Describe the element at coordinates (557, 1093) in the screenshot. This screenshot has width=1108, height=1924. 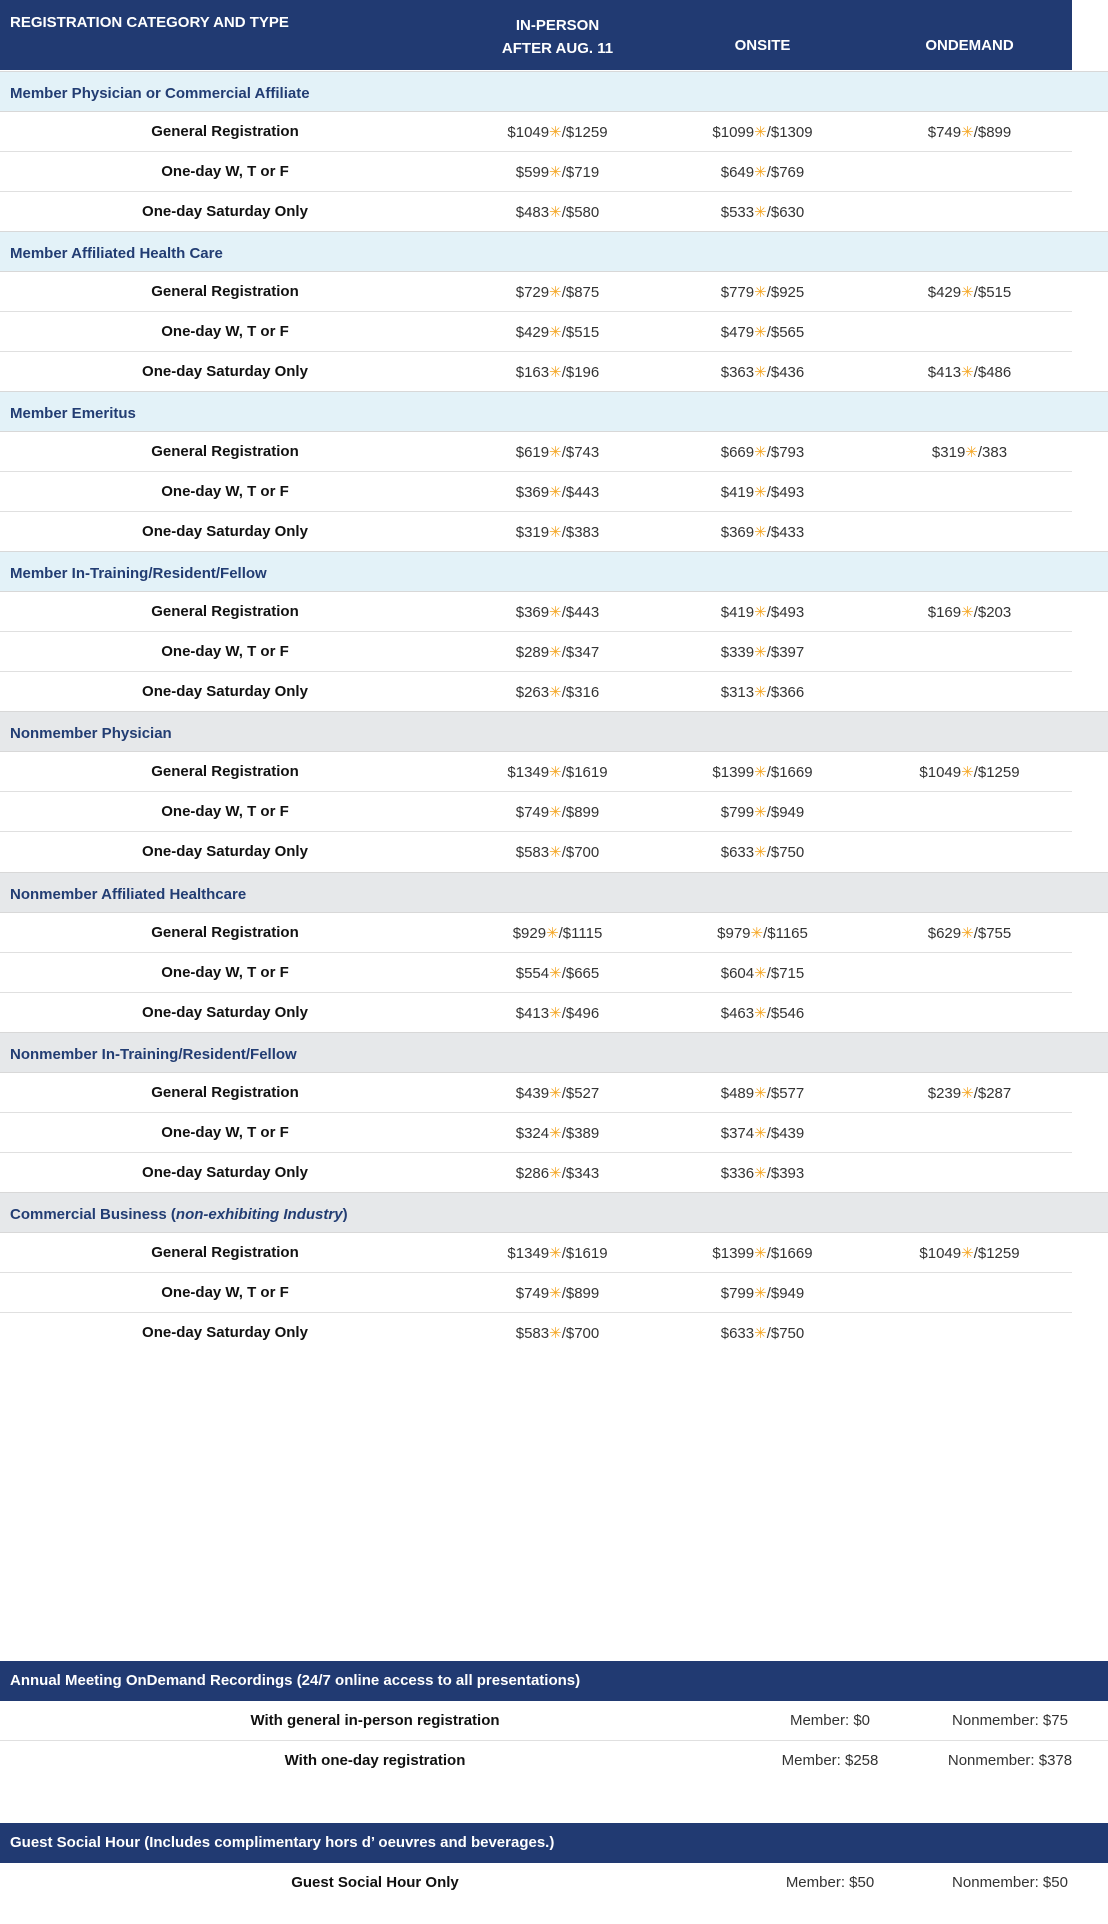
I see `price-in-person: $439✳/$527` at that location.